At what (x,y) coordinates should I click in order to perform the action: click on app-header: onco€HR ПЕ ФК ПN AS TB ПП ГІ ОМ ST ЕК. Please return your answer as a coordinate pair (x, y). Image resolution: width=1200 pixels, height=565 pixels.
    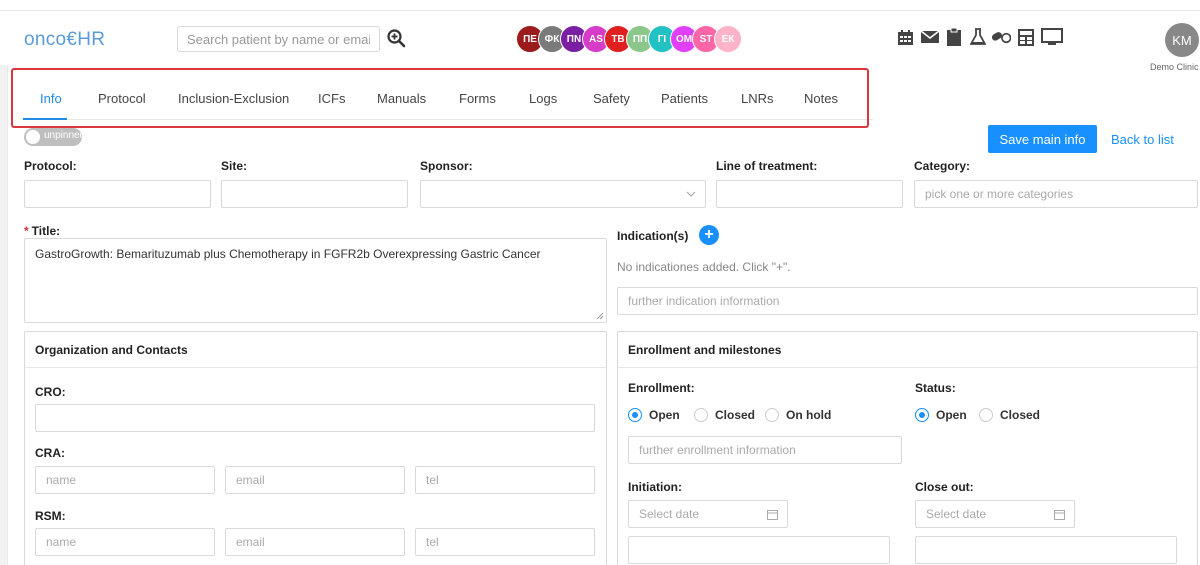
    Looking at the image, I should click on (600, 41).